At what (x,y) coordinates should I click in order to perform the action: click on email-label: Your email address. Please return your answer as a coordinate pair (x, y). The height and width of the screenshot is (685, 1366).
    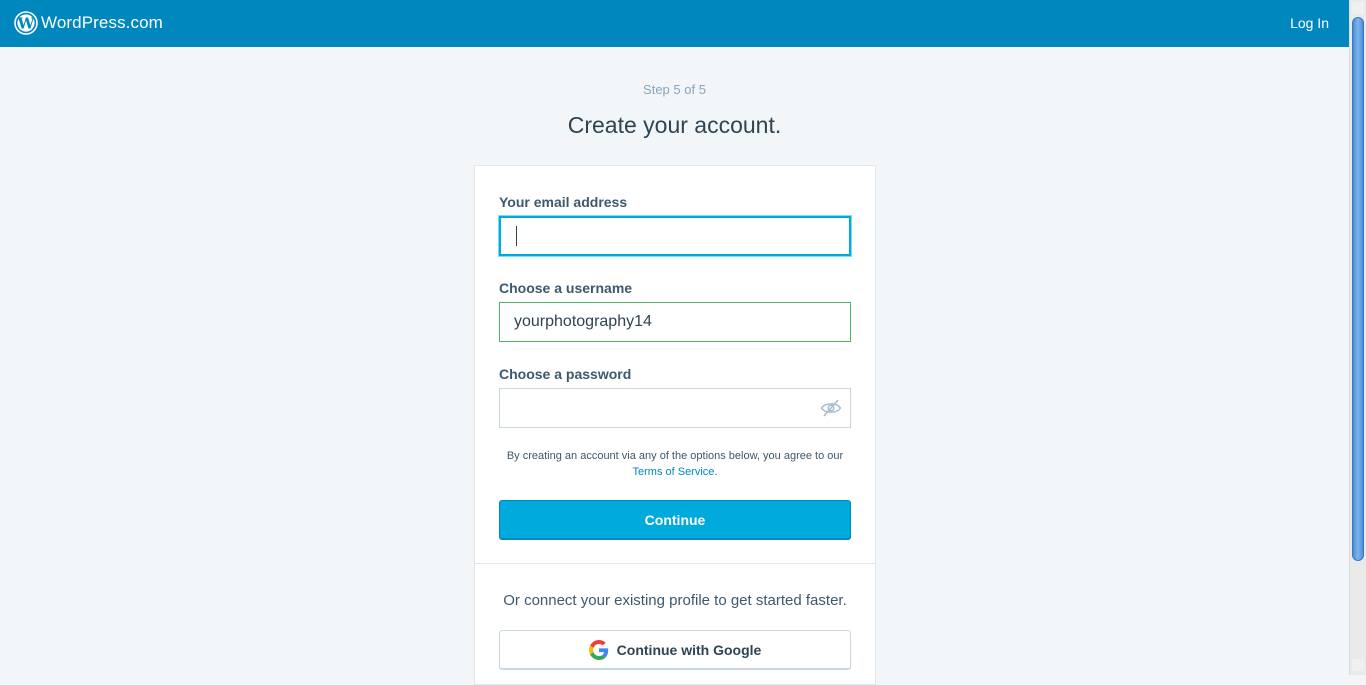
    Looking at the image, I should click on (563, 202).